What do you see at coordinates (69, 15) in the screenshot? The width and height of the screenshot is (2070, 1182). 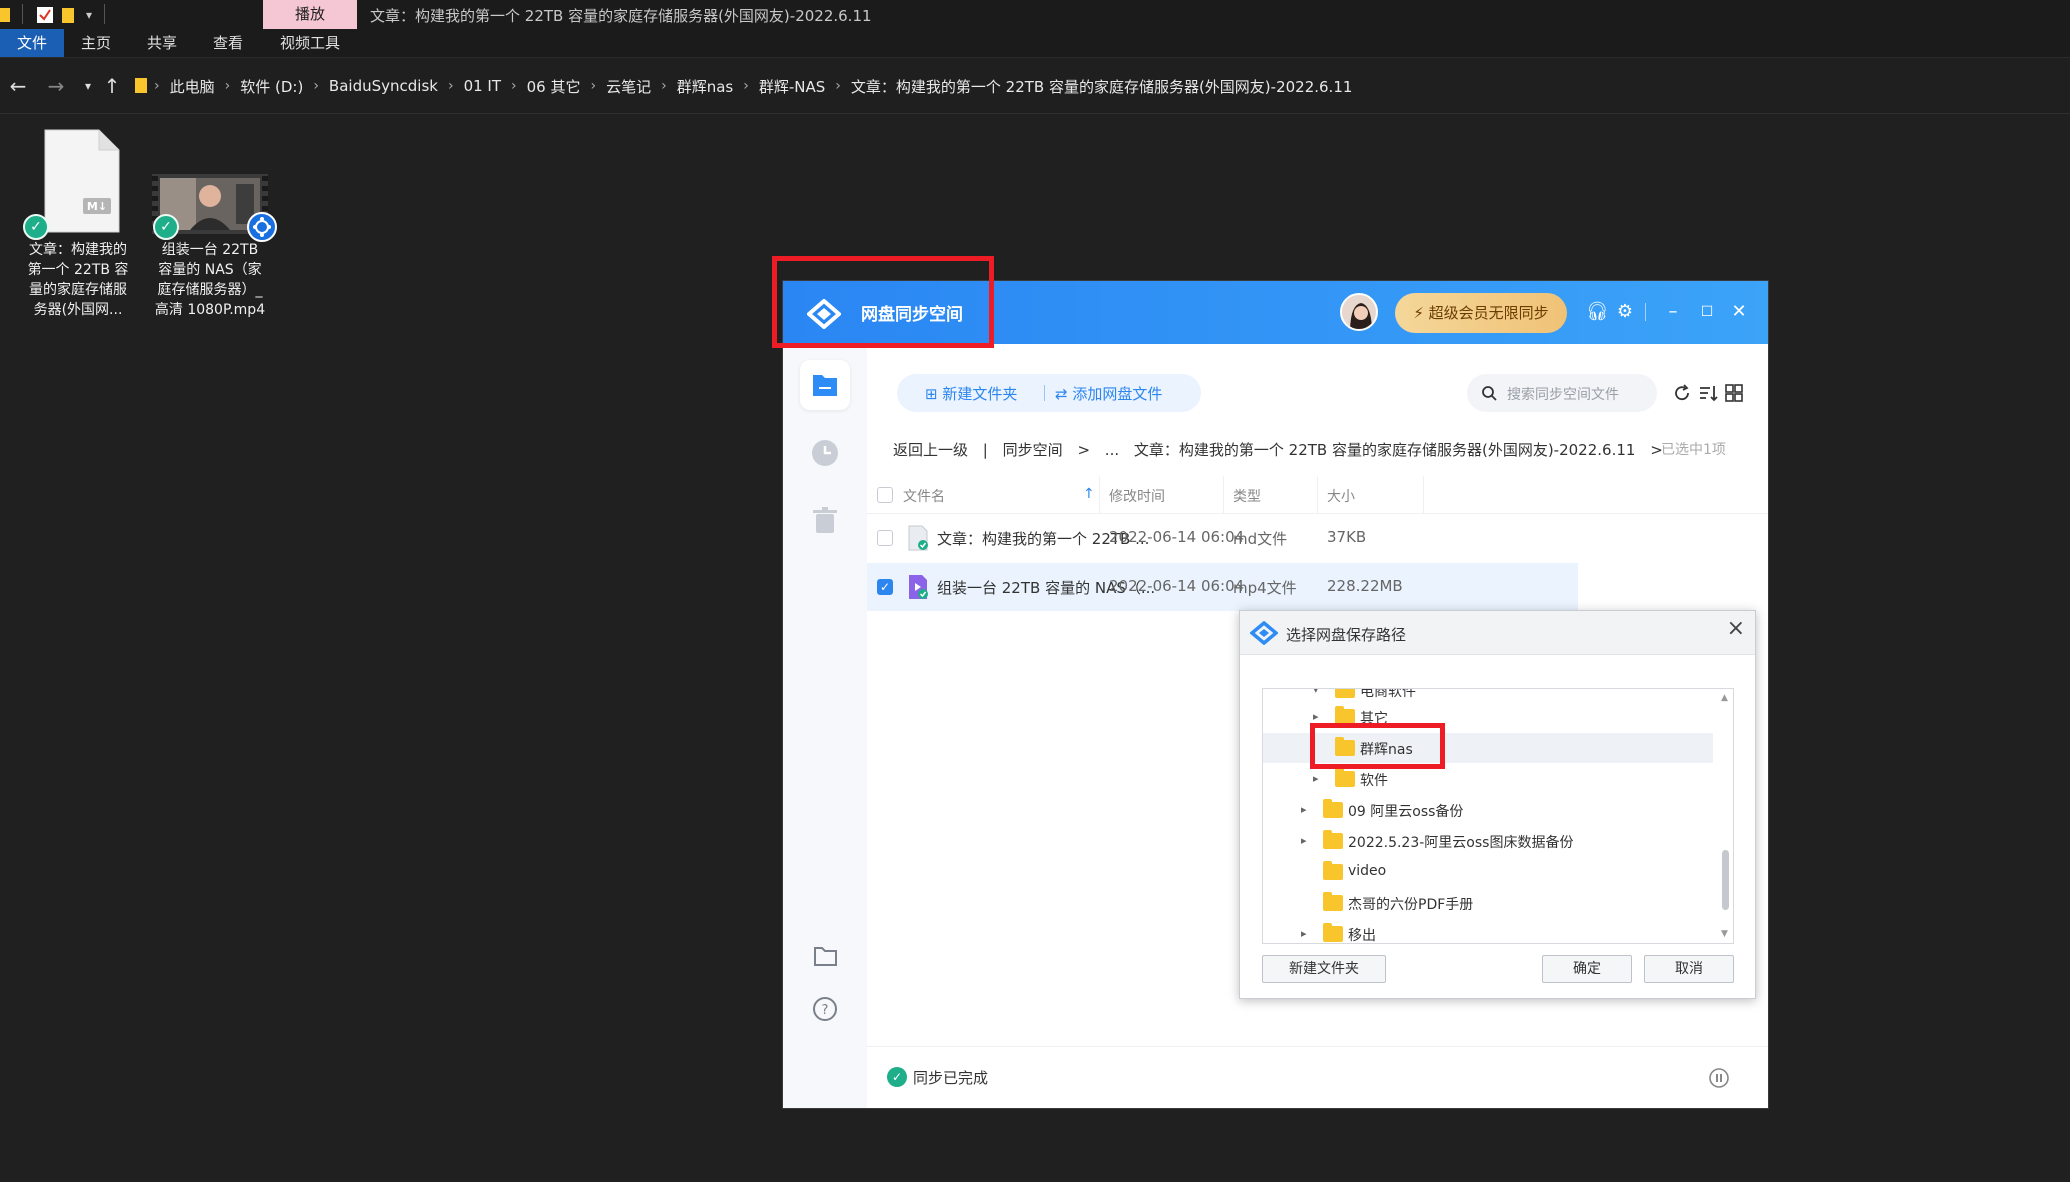 I see `new-folder-icon` at bounding box center [69, 15].